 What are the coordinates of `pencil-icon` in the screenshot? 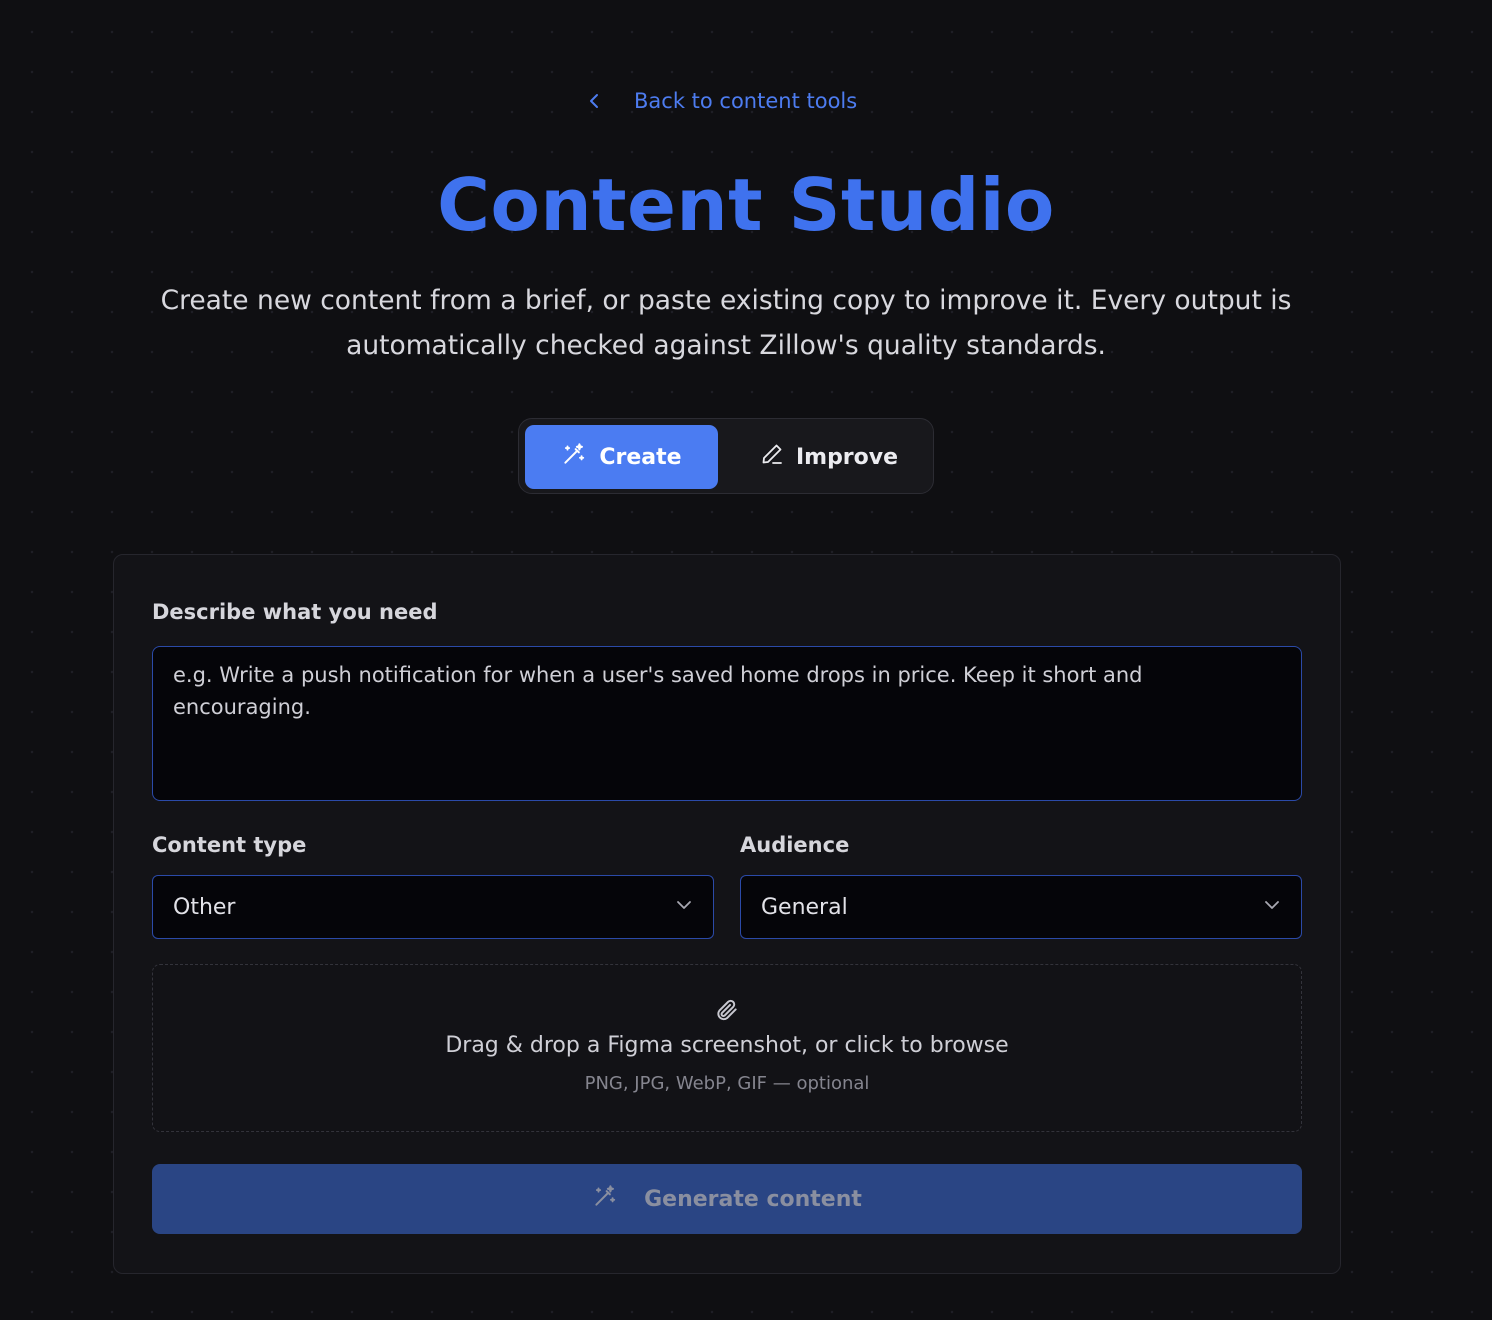 It's located at (778, 457).